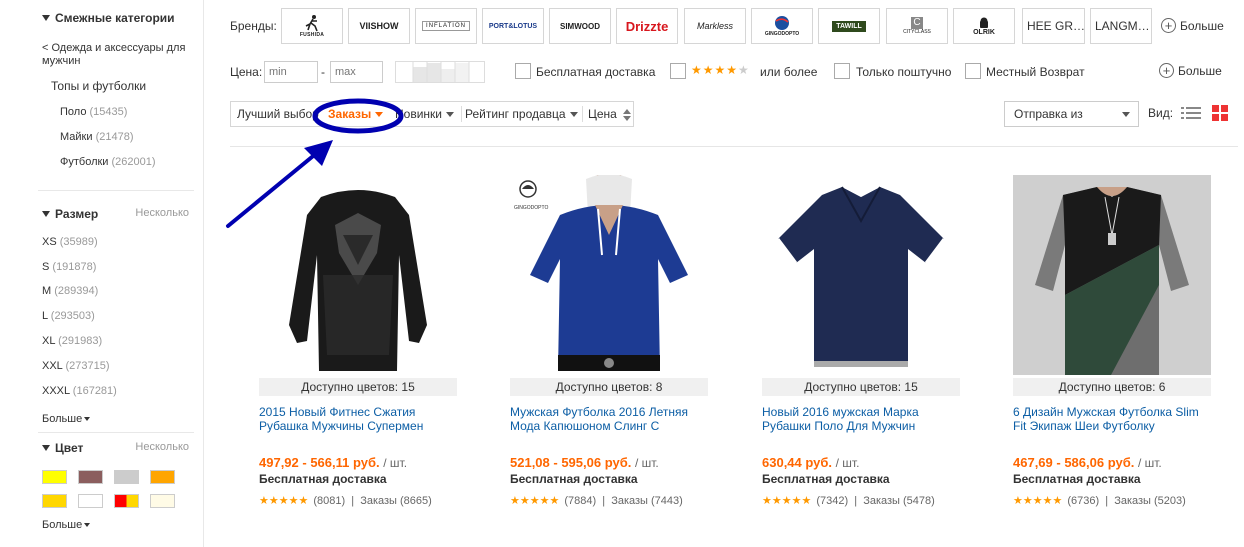  I want to click on list-view-icon, so click(1191, 113).